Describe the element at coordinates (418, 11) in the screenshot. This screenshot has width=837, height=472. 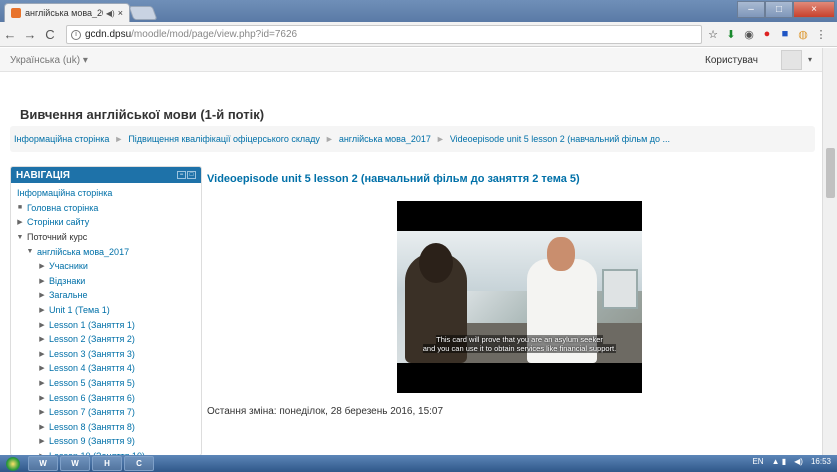
I see `browser-title-bar: англійська мова_2017 ◀) × – □ ×` at that location.